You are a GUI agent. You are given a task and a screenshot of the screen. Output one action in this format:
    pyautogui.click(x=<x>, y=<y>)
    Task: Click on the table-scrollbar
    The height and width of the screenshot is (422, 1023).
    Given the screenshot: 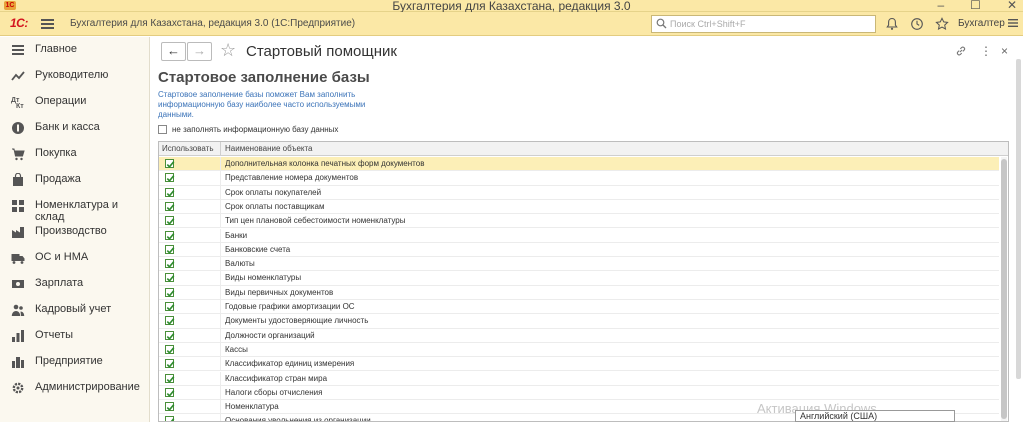 What is the action you would take?
    pyautogui.click(x=1004, y=289)
    